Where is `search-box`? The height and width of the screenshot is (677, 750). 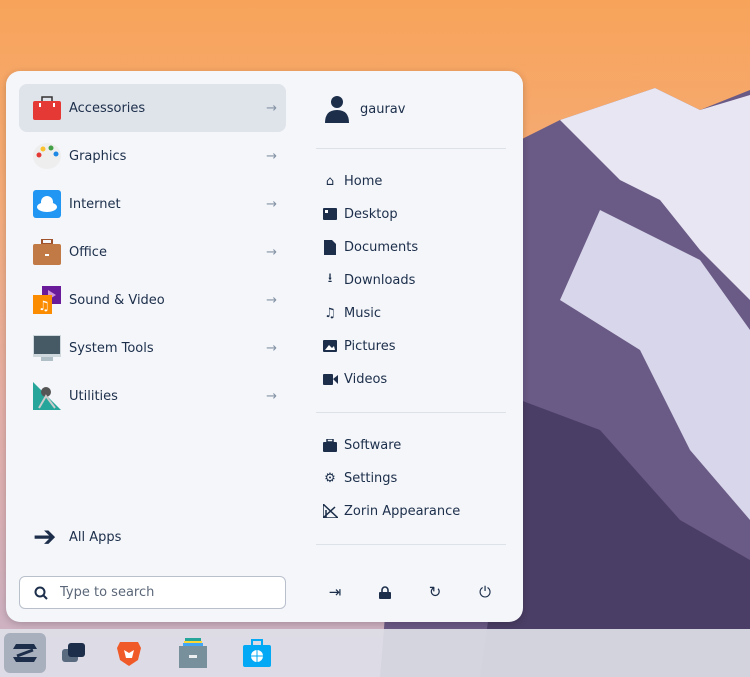 search-box is located at coordinates (152, 592).